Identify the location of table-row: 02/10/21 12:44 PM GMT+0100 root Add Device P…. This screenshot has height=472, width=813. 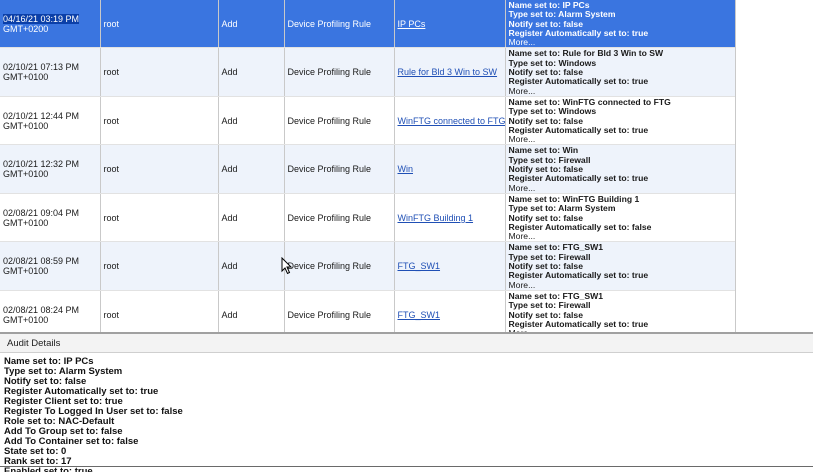
(368, 121).